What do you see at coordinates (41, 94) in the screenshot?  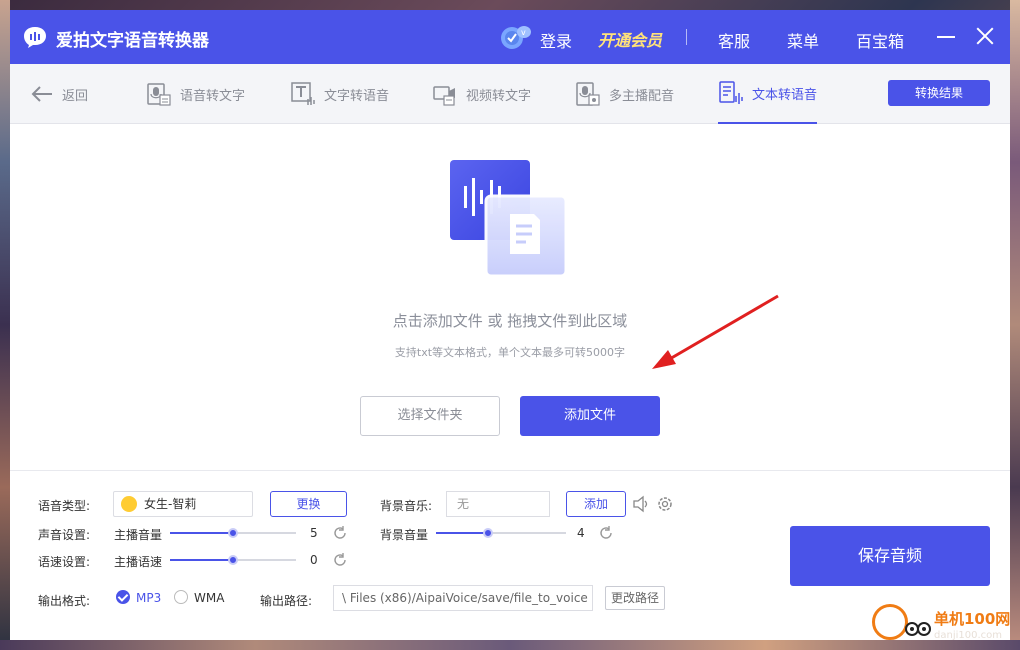 I see `arrow-left-icon` at bounding box center [41, 94].